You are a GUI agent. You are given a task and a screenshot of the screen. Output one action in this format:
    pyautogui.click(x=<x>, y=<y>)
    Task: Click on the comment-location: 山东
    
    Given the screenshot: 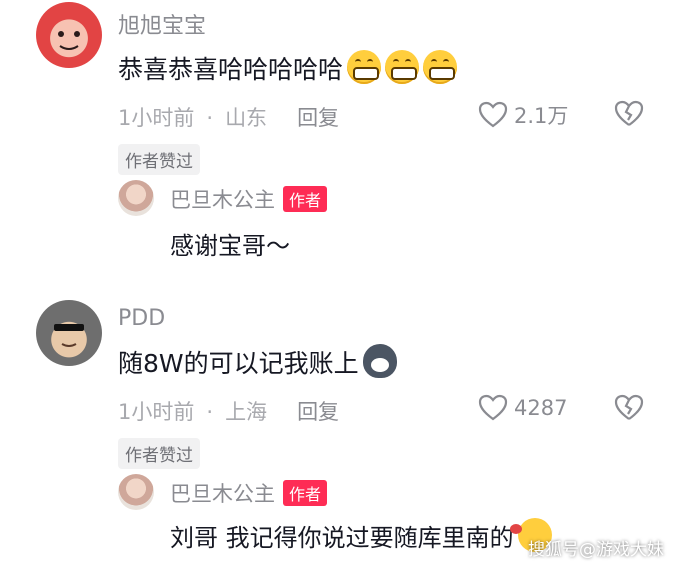 What is the action you would take?
    pyautogui.click(x=246, y=118)
    